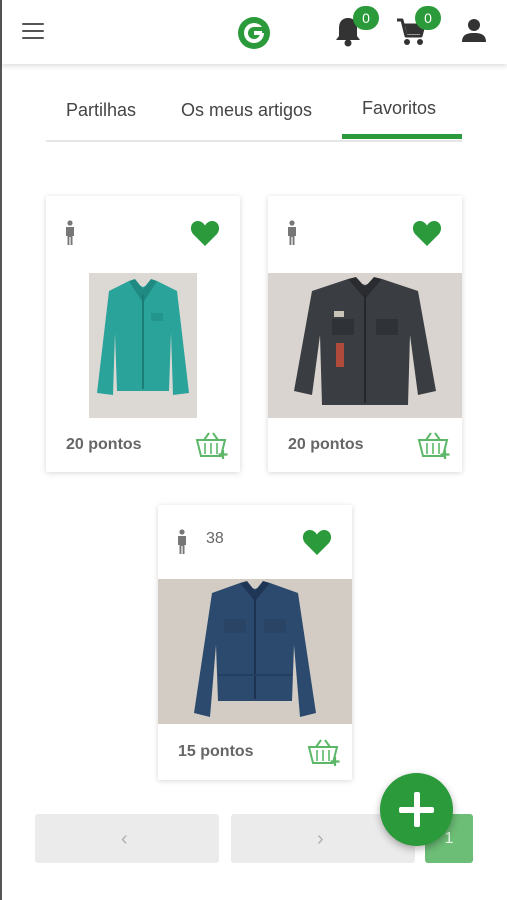 The width and height of the screenshot is (507, 900). Describe the element at coordinates (366, 18) in the screenshot. I see `notifications-badge: 0` at that location.